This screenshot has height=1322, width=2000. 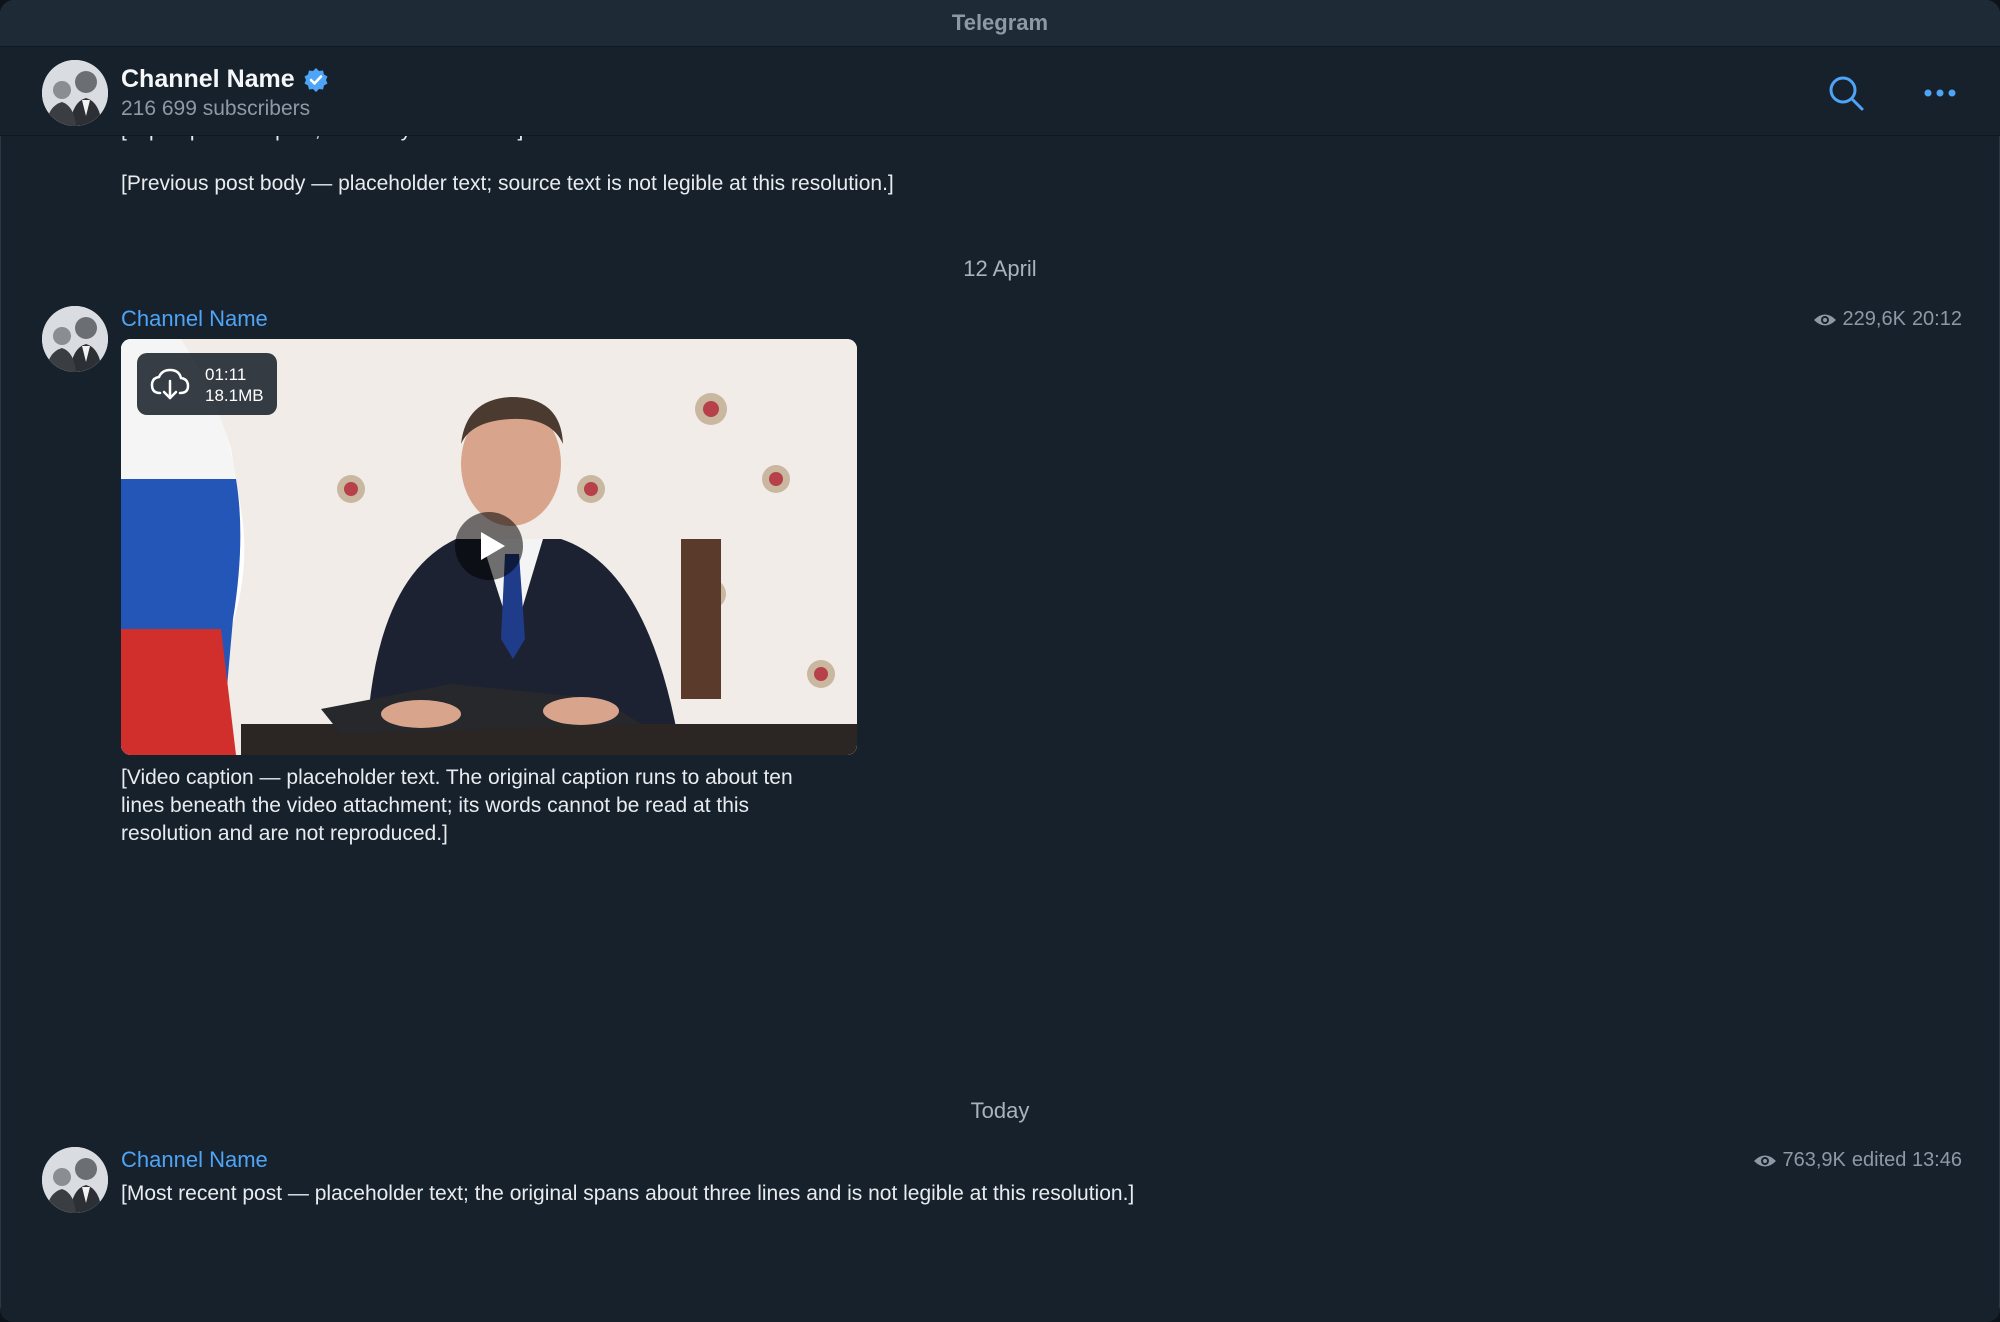 I want to click on date-separator: Today, so click(x=1000, y=1110).